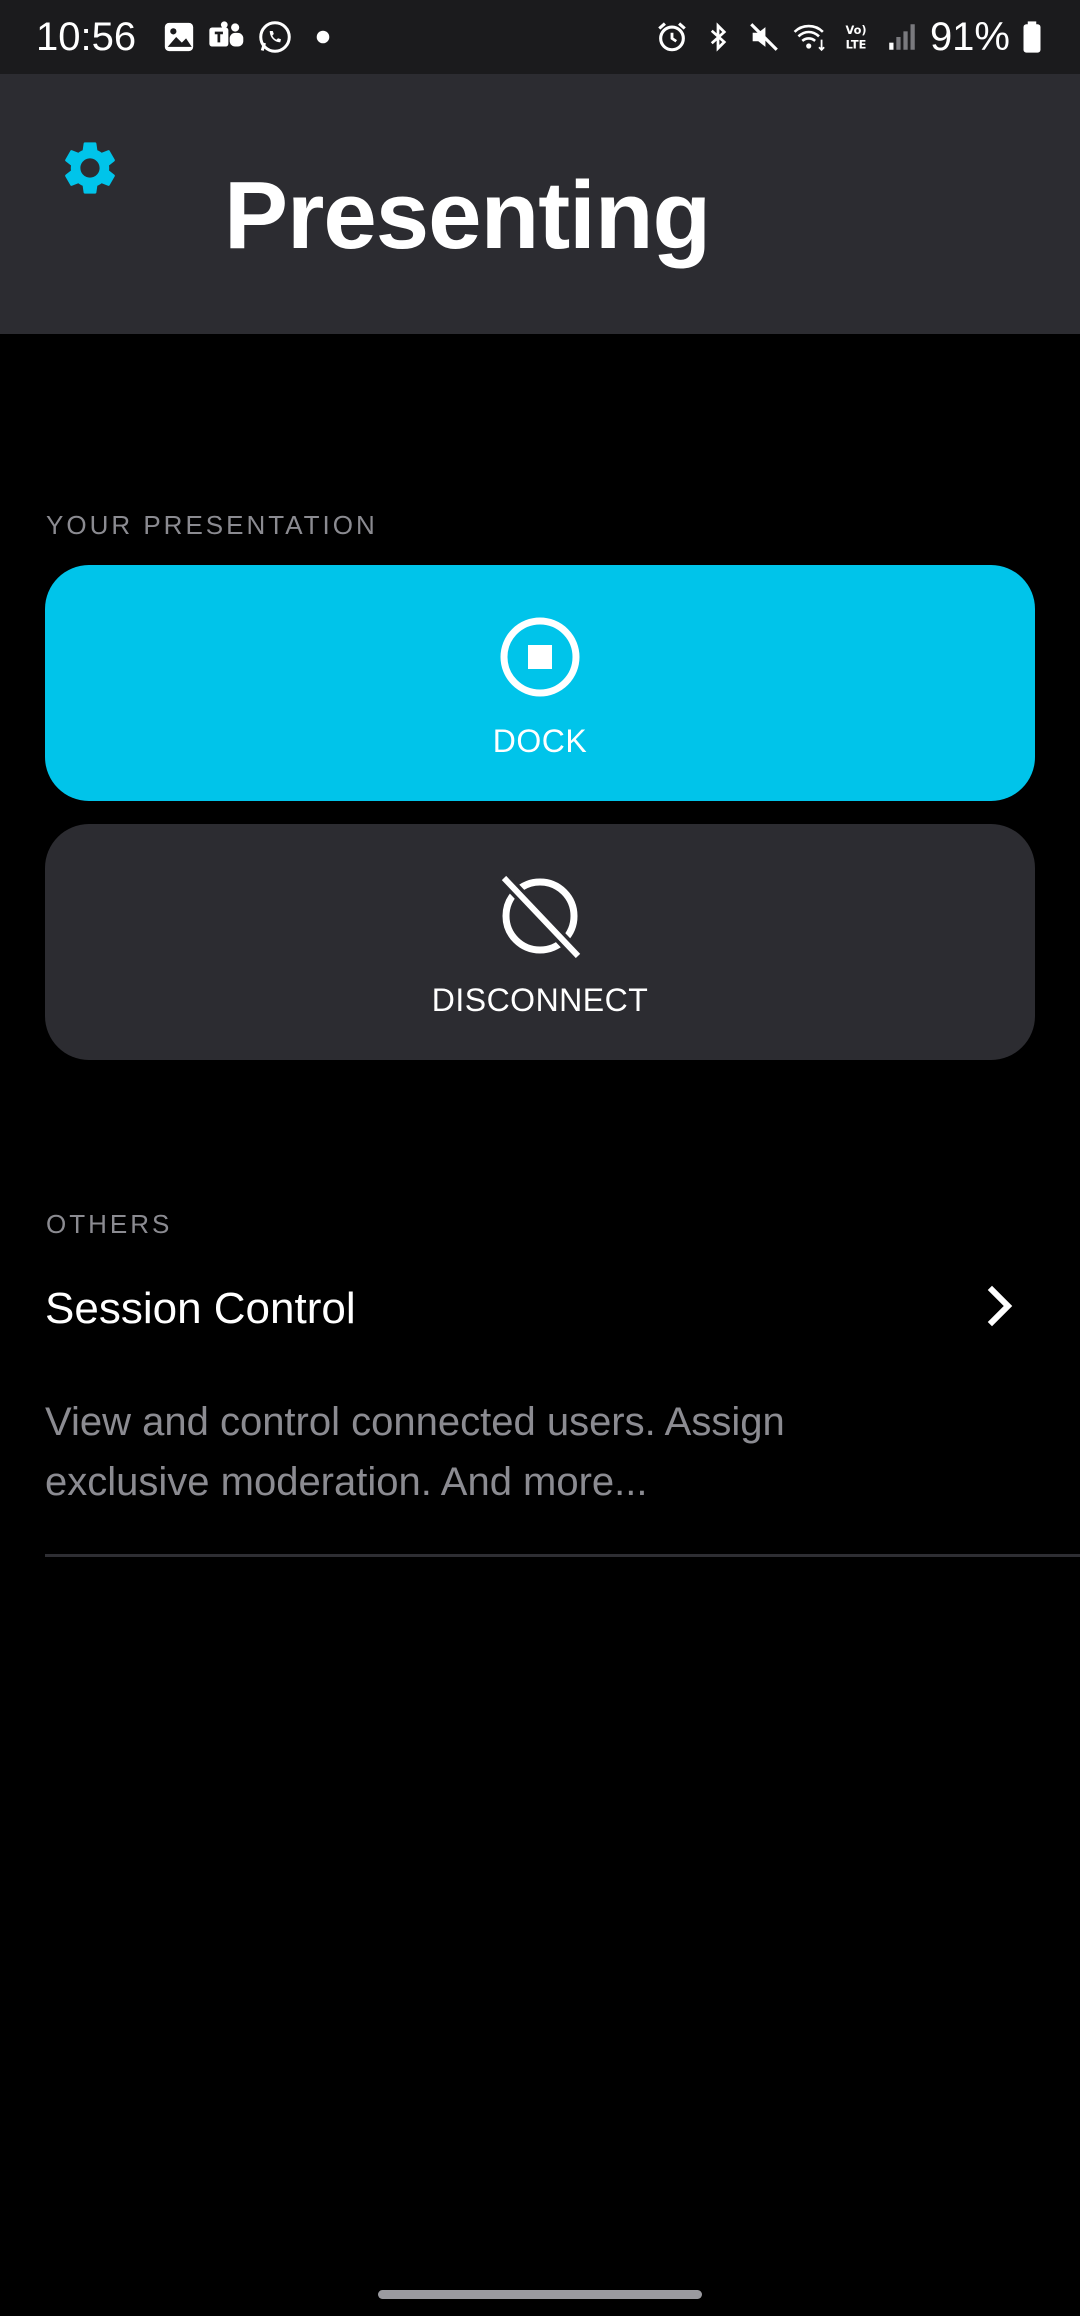 The width and height of the screenshot is (1080, 2316). What do you see at coordinates (540, 999) in the screenshot?
I see `disconnect-label: DISCONNECT` at bounding box center [540, 999].